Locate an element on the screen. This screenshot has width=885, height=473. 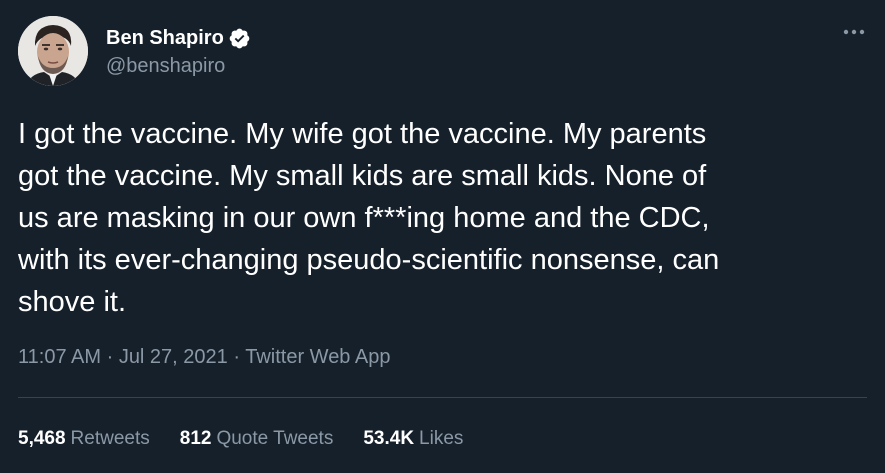
quote-tweets-stat: 812 Quote Tweets is located at coordinates (257, 439).